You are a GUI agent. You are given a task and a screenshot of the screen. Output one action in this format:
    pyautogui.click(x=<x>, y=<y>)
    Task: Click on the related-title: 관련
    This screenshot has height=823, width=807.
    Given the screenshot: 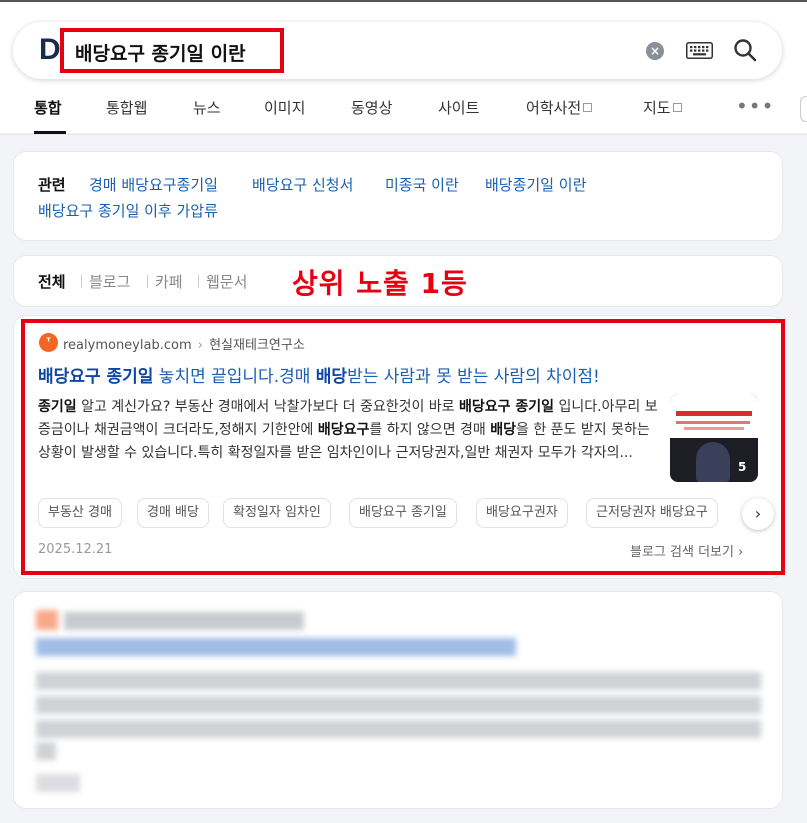 What is the action you would take?
    pyautogui.click(x=52, y=185)
    